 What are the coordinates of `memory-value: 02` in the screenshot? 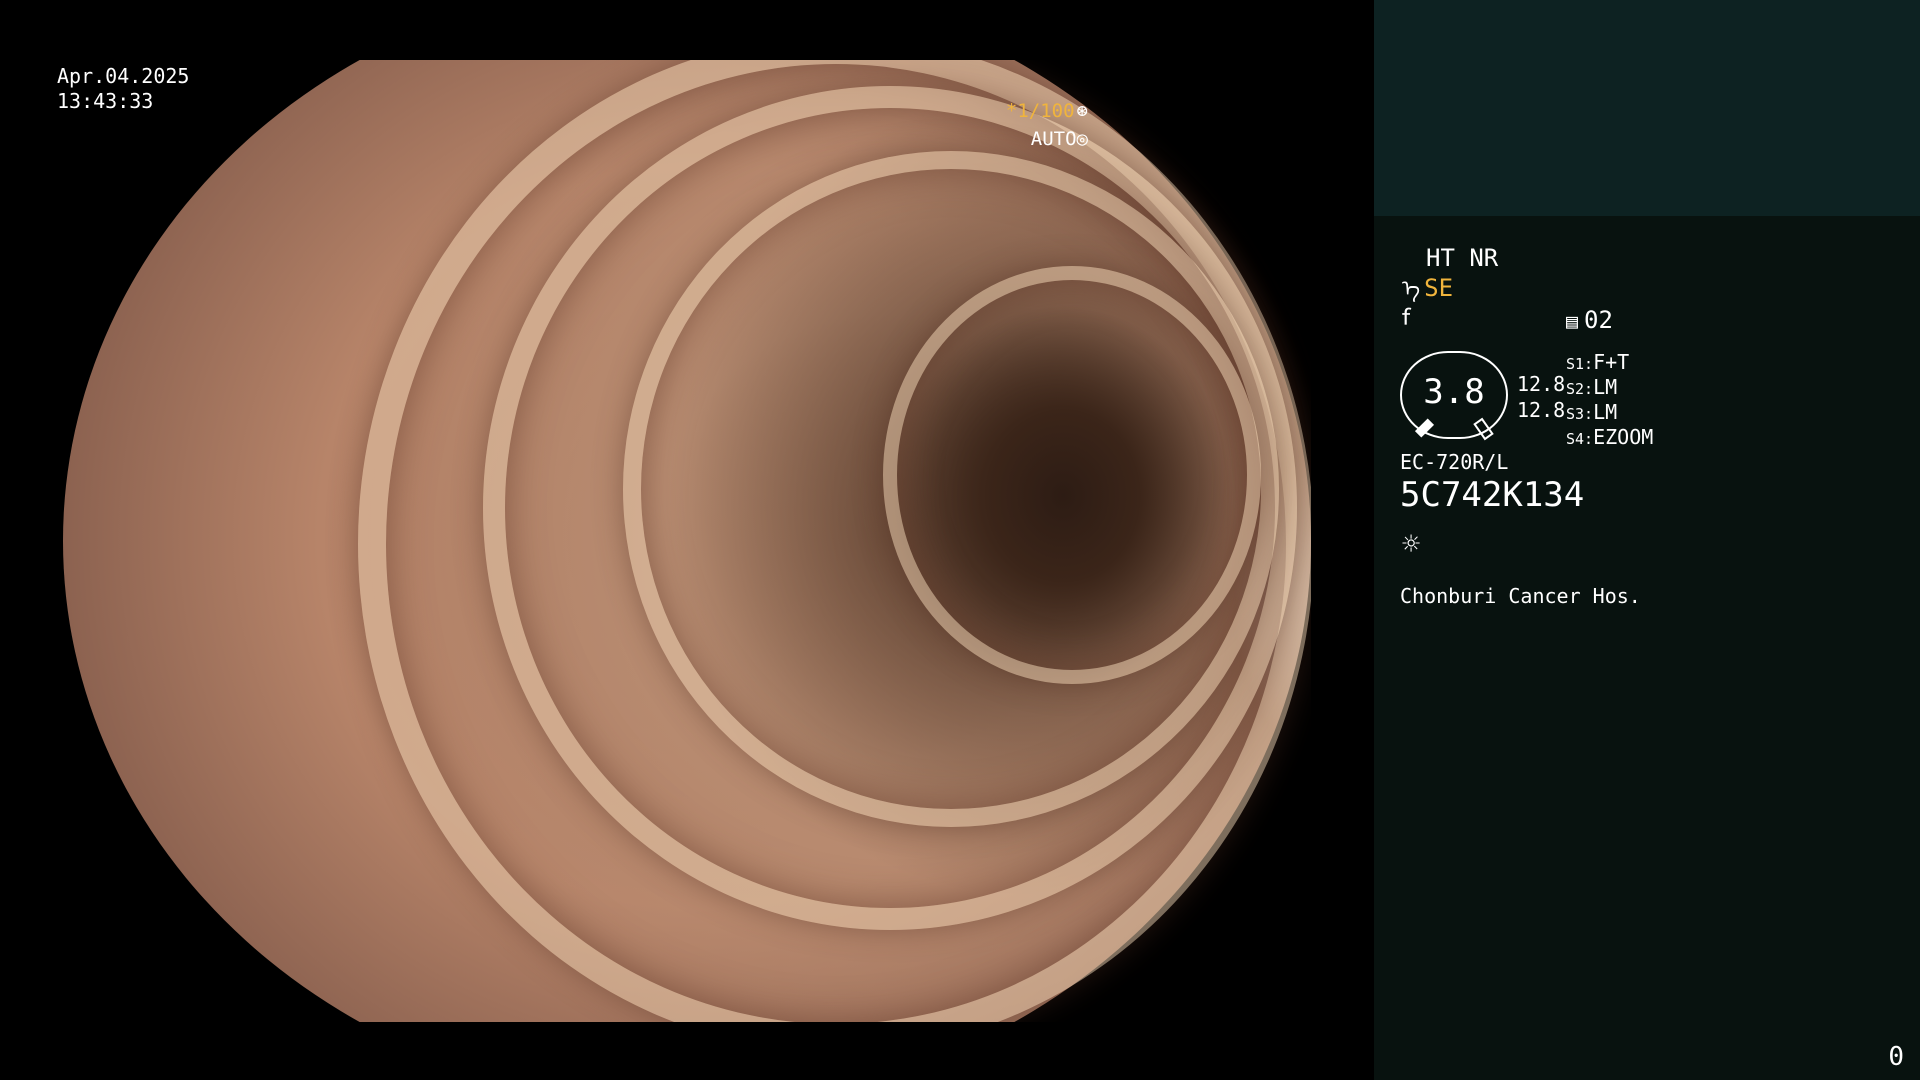 It's located at (1598, 320).